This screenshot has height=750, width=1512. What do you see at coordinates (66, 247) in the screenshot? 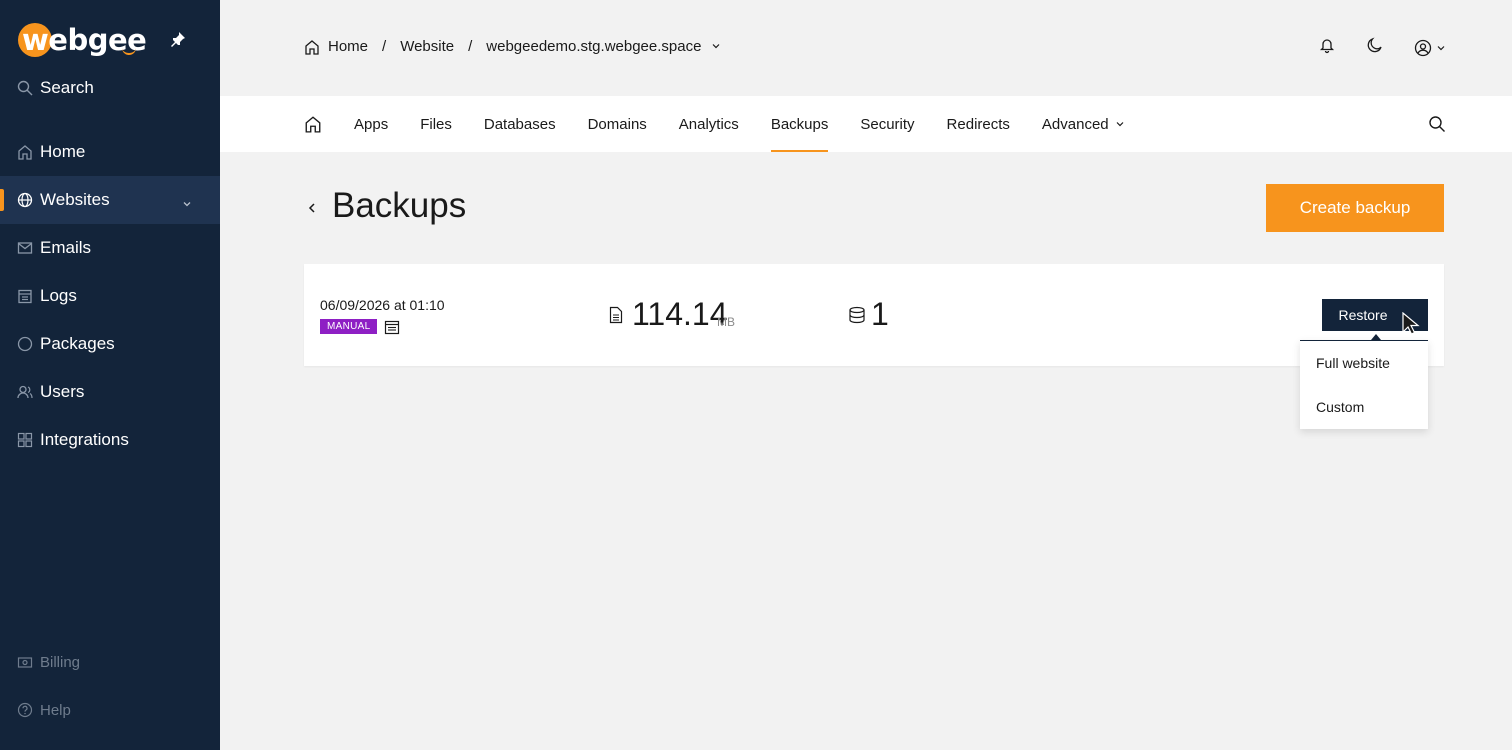
I see `sidebar-item-label: Emails` at bounding box center [66, 247].